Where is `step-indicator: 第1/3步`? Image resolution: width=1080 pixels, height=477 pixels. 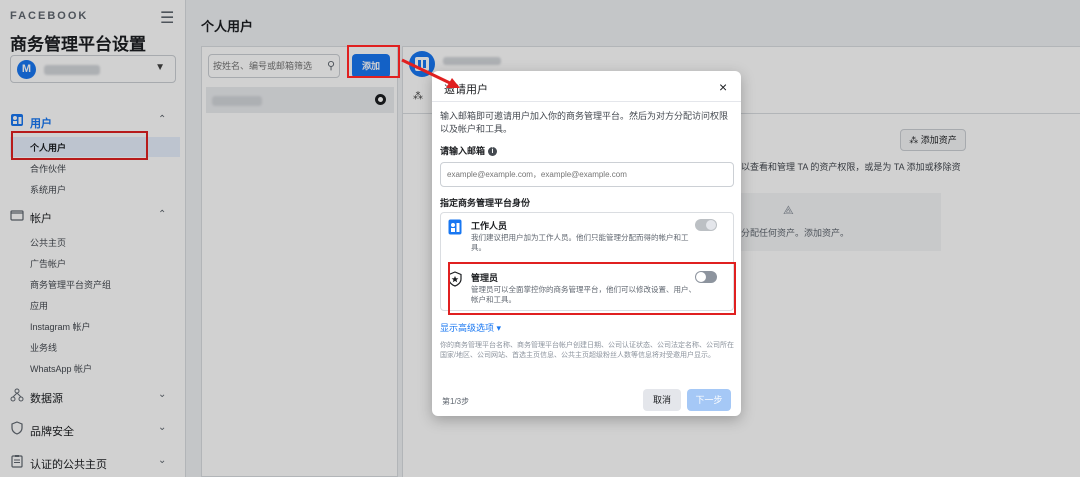 step-indicator: 第1/3步 is located at coordinates (456, 401).